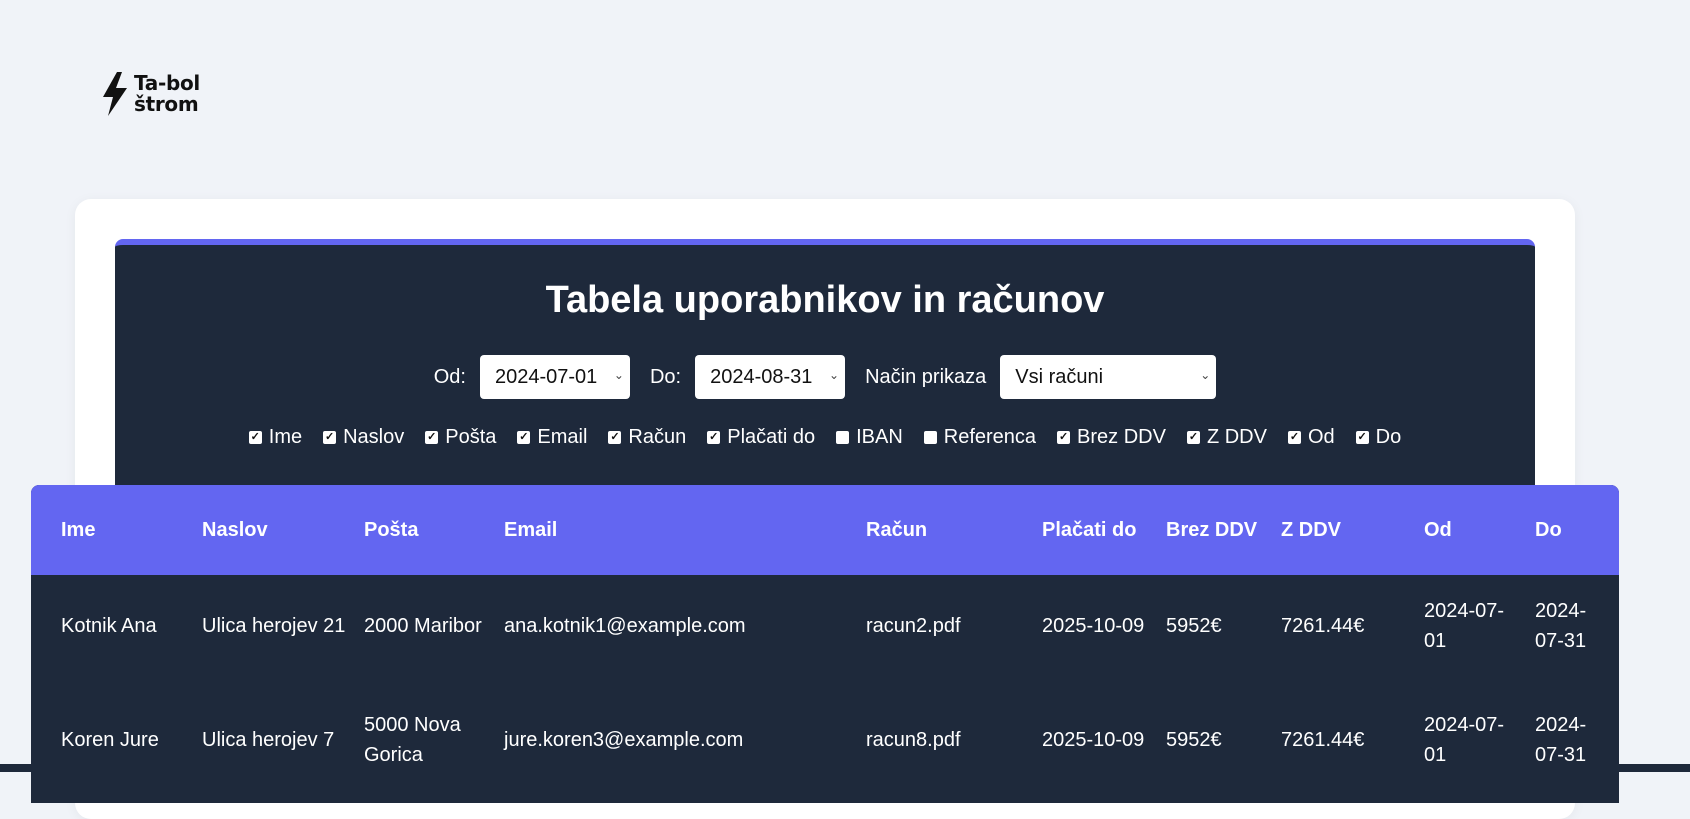  What do you see at coordinates (665, 376) in the screenshot?
I see `to-label: Do:` at bounding box center [665, 376].